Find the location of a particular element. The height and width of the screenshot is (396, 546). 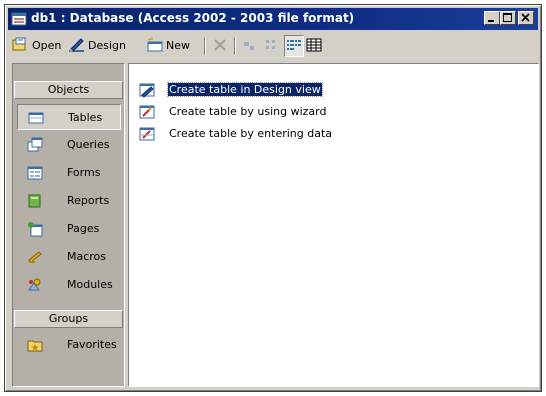

new-label: New is located at coordinates (178, 45).